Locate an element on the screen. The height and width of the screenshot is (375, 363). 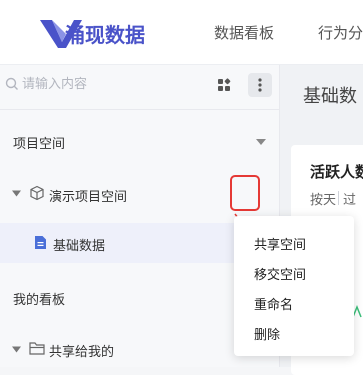
tree-item-label: 共享给我的 is located at coordinates (82, 352).